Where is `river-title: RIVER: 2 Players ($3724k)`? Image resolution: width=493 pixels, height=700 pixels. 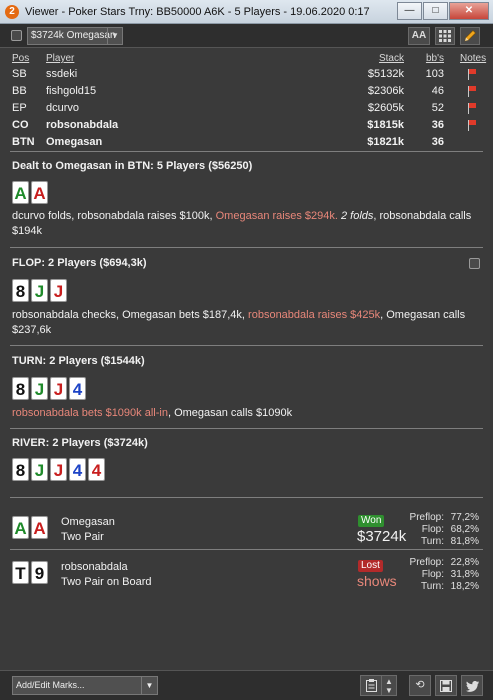
river-title: RIVER: 2 Players ($3724k) is located at coordinates (80, 443).